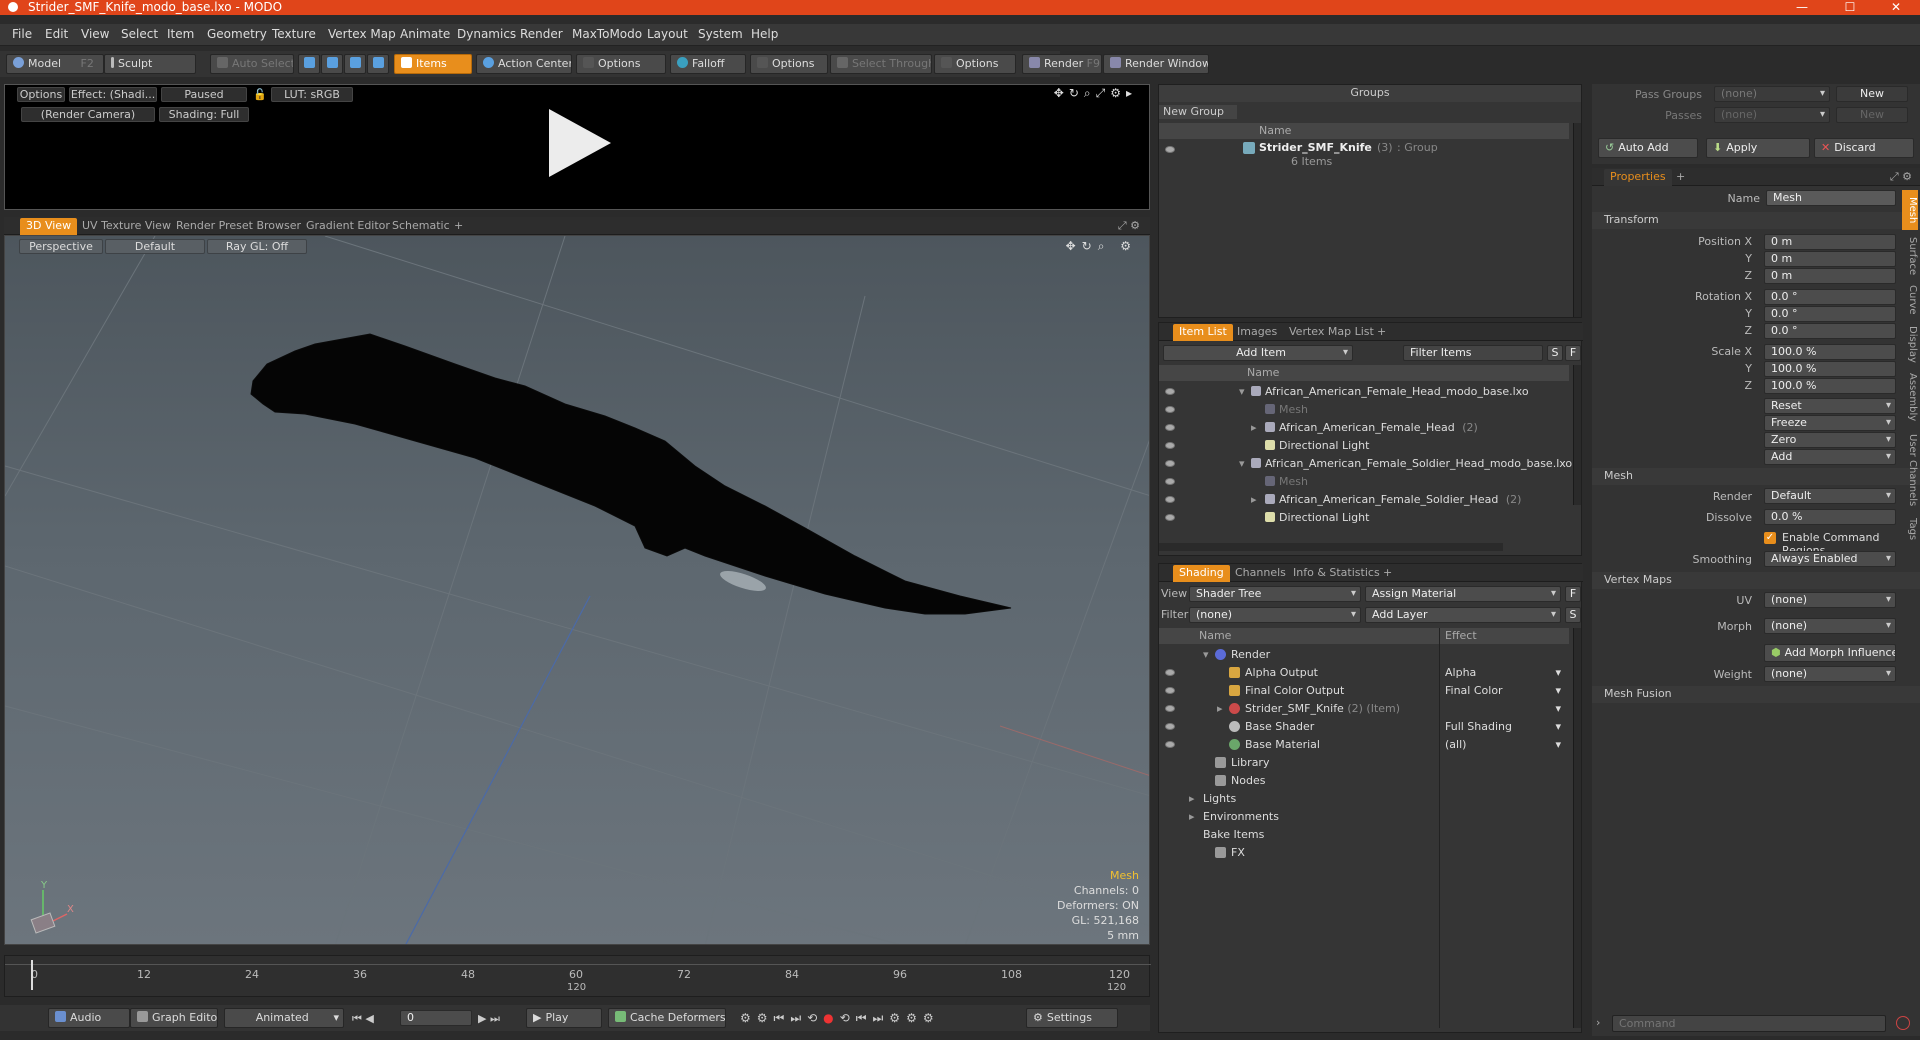 This screenshot has width=1920, height=1040. Describe the element at coordinates (1242, 463) in the screenshot. I see `expand-arrow-icon: ▾` at that location.